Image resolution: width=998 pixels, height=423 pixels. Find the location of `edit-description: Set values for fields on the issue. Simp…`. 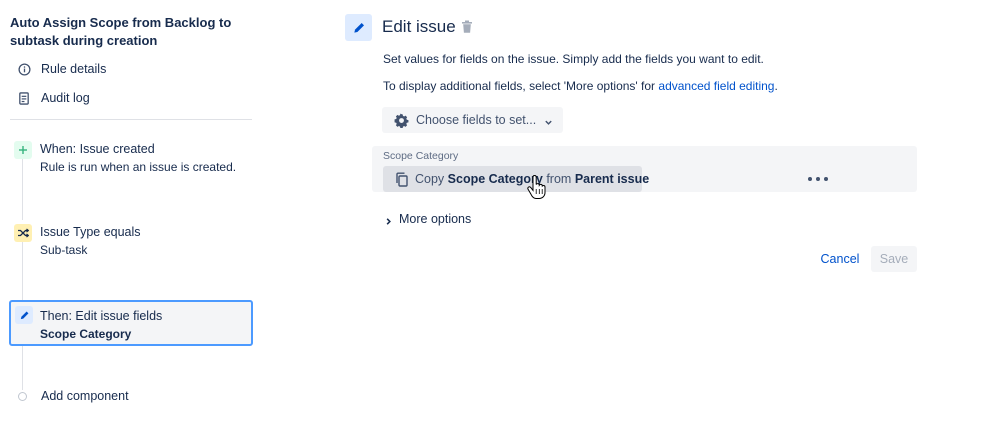

edit-description: Set values for fields on the issue. Simp… is located at coordinates (573, 59).